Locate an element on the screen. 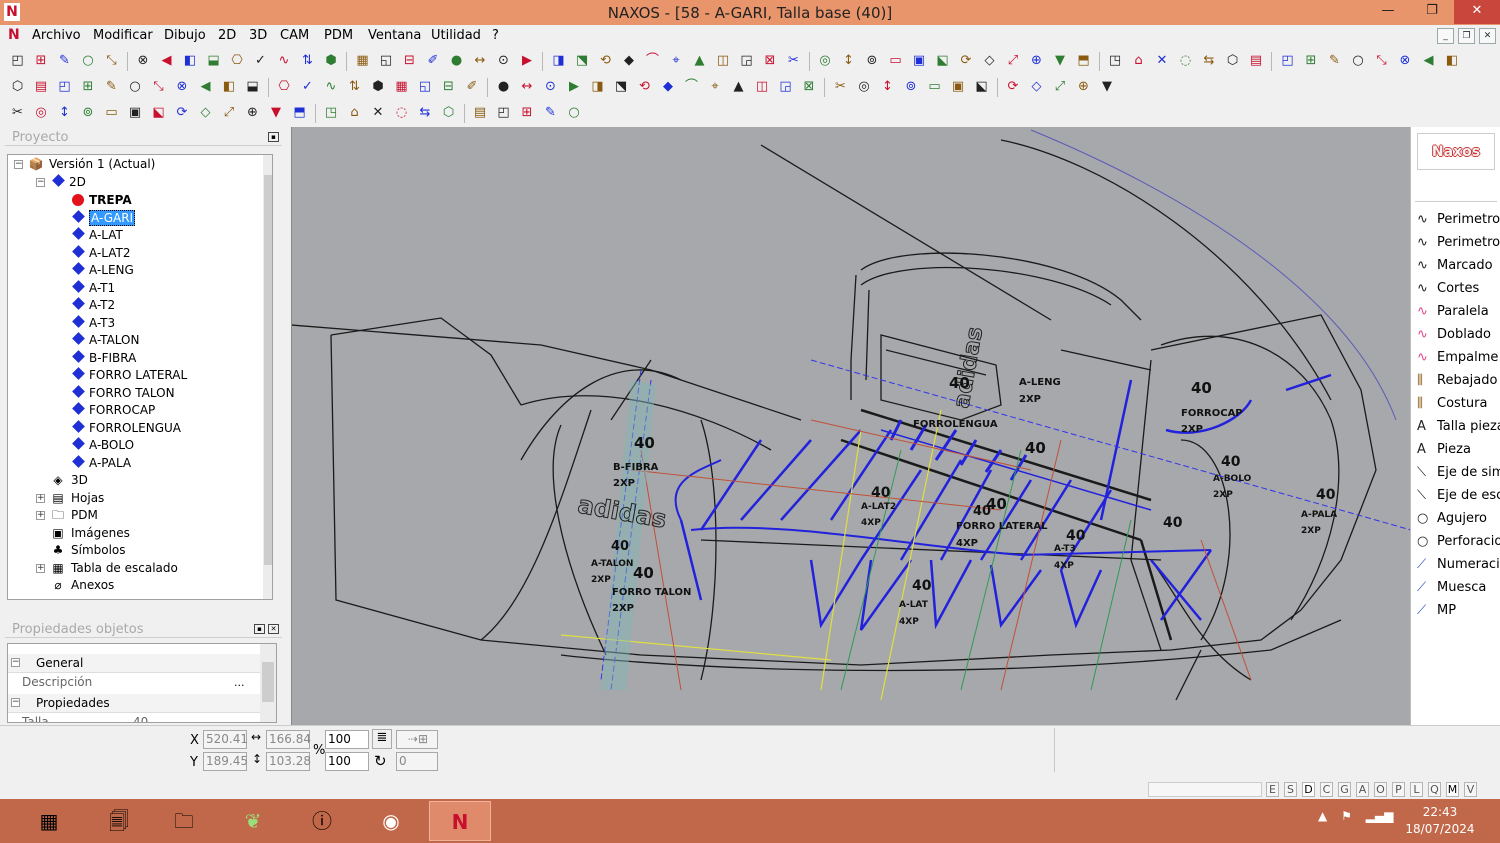 The height and width of the screenshot is (843, 1500). toolbar-tool-icon: ▲ is located at coordinates (699, 61).